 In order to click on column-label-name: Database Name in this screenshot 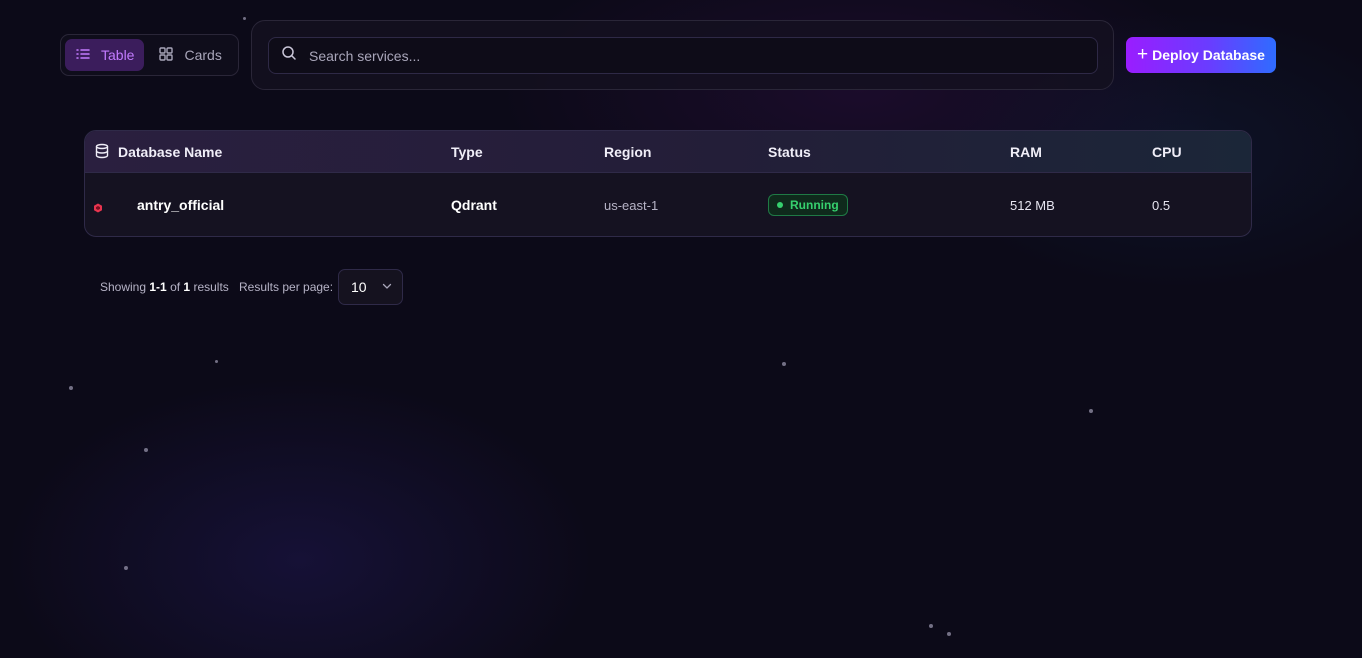, I will do `click(170, 152)`.